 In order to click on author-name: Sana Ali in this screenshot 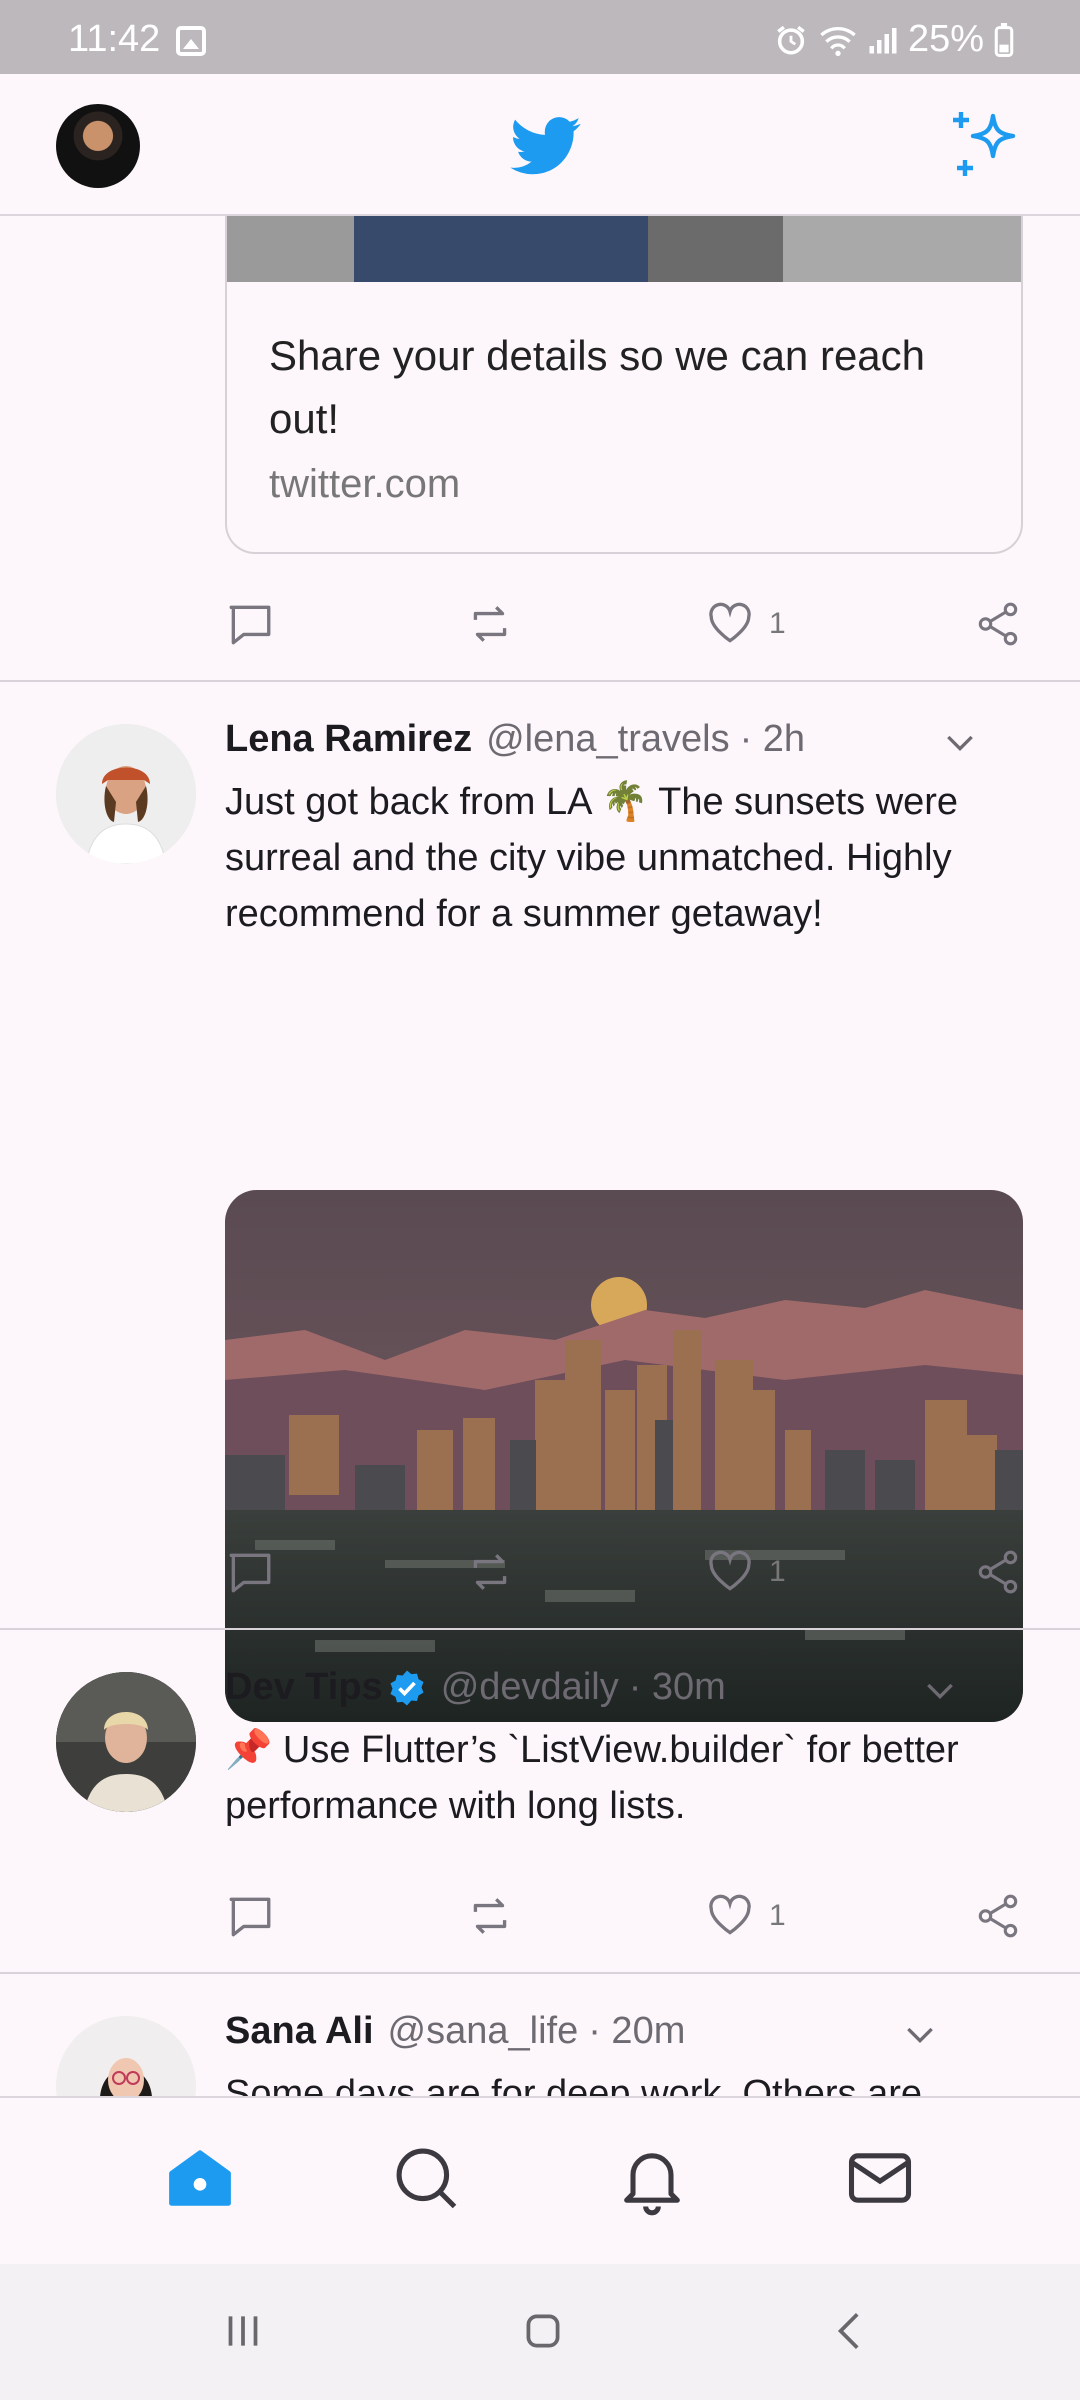, I will do `click(299, 2031)`.